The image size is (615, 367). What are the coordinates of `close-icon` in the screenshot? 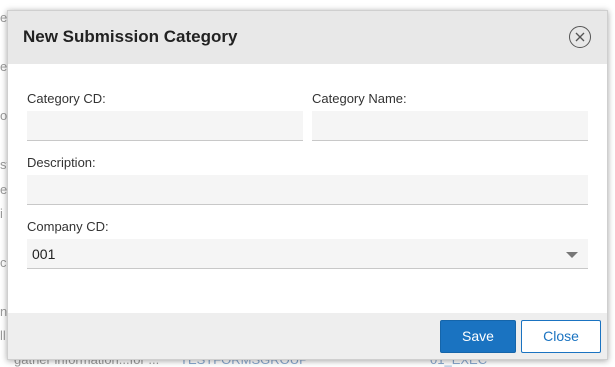 It's located at (580, 37).